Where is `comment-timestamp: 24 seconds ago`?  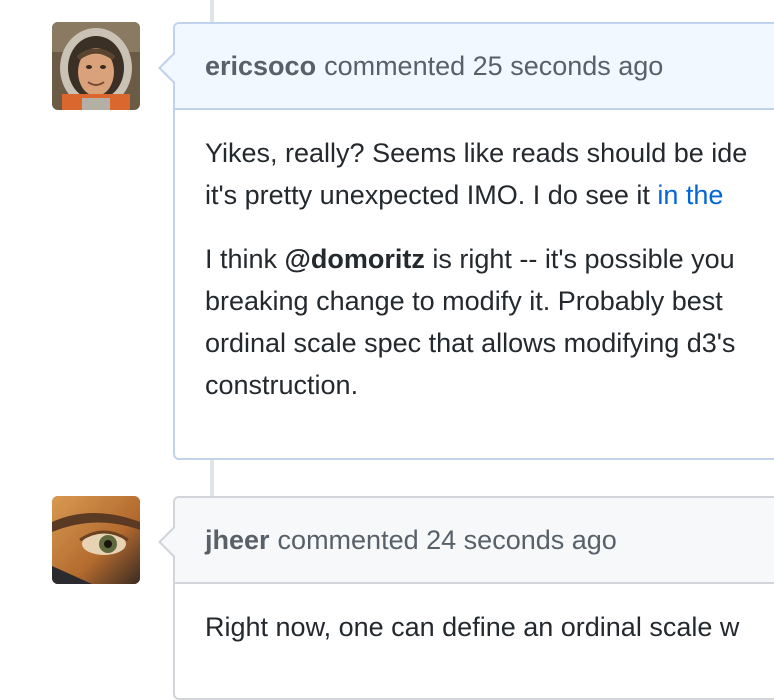 comment-timestamp: 24 seconds ago is located at coordinates (521, 540).